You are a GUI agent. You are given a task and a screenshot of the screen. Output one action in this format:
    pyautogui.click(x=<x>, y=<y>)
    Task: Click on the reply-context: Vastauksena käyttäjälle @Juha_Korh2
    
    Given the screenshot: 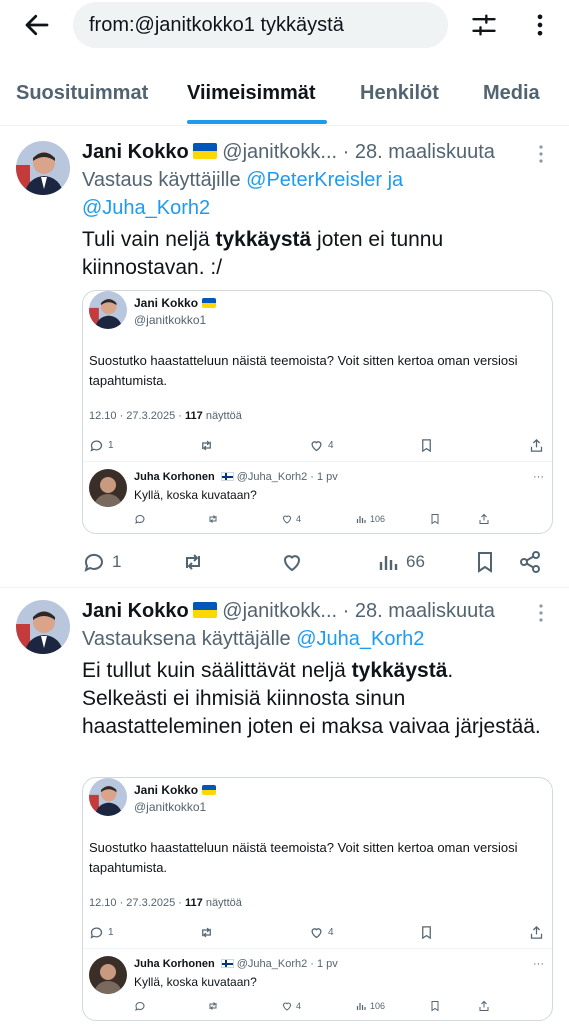 What is the action you would take?
    pyautogui.click(x=312, y=639)
    